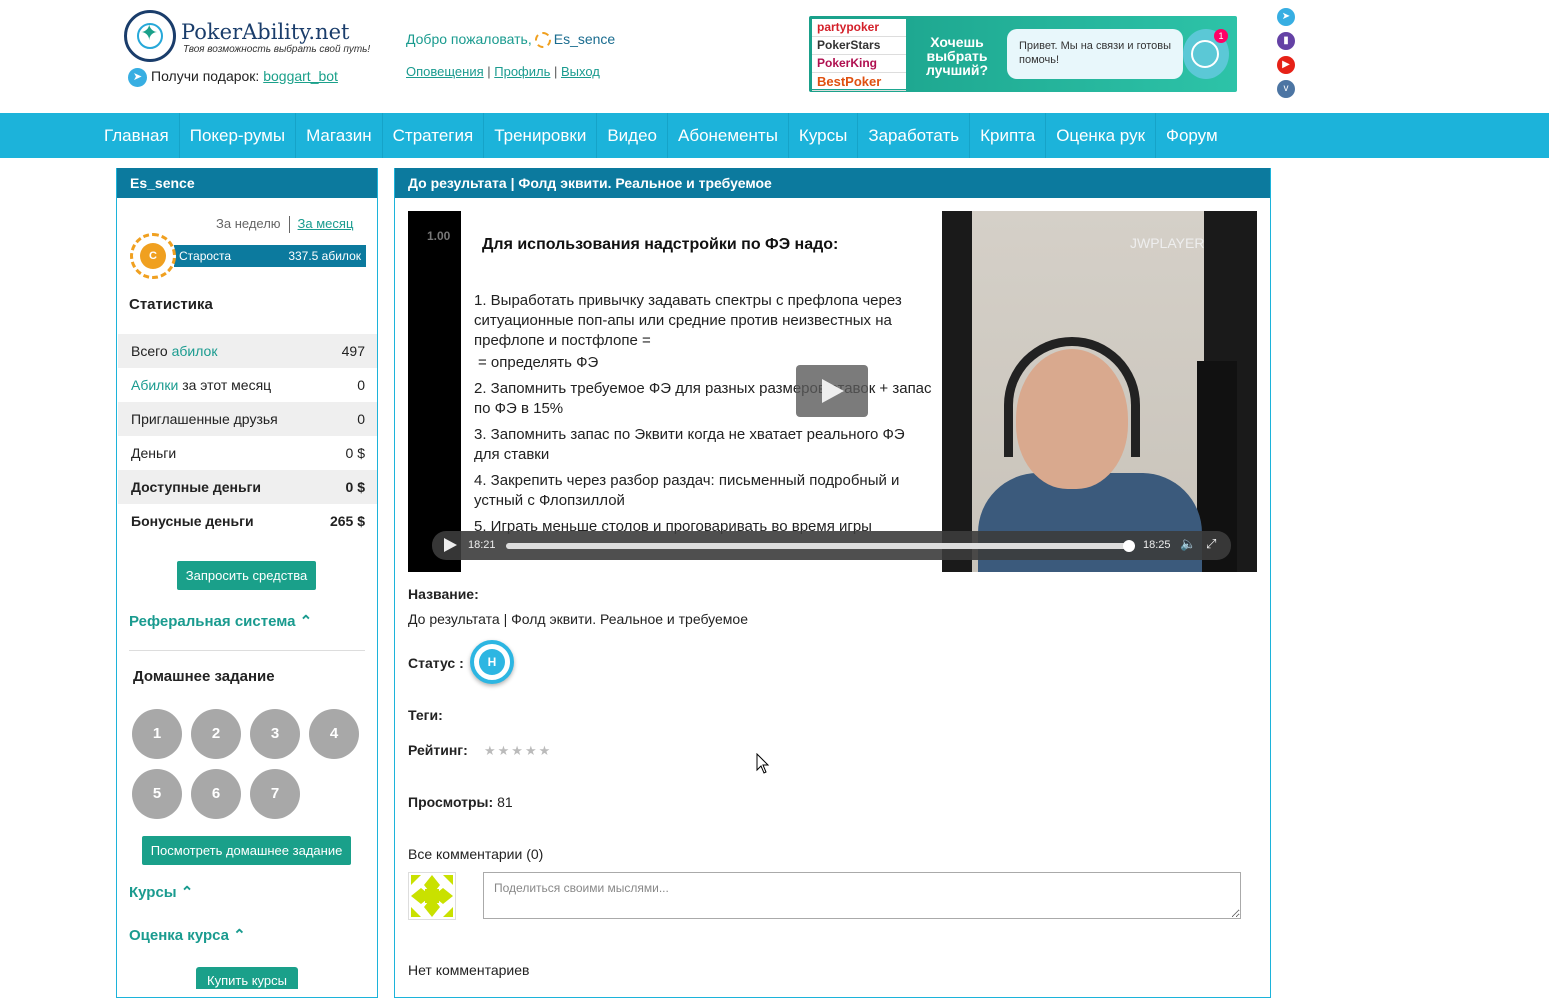  What do you see at coordinates (1128, 546) in the screenshot?
I see `progress-handle` at bounding box center [1128, 546].